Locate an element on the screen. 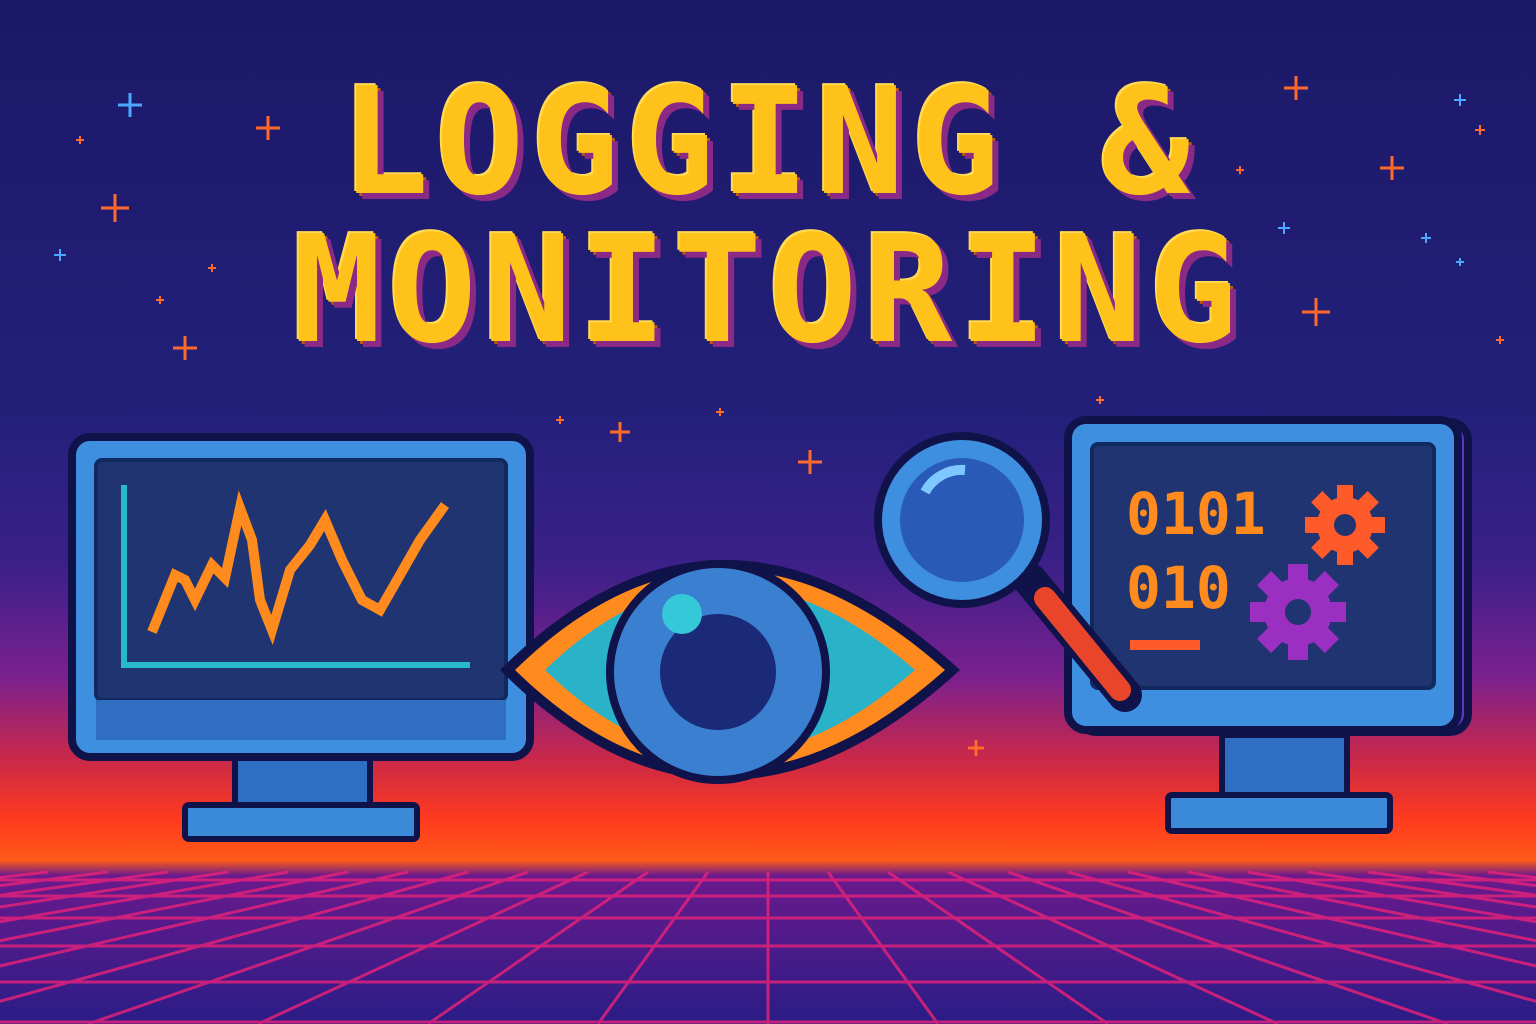 The width and height of the screenshot is (1536, 1024). cursor-underscore is located at coordinates (1165, 645).